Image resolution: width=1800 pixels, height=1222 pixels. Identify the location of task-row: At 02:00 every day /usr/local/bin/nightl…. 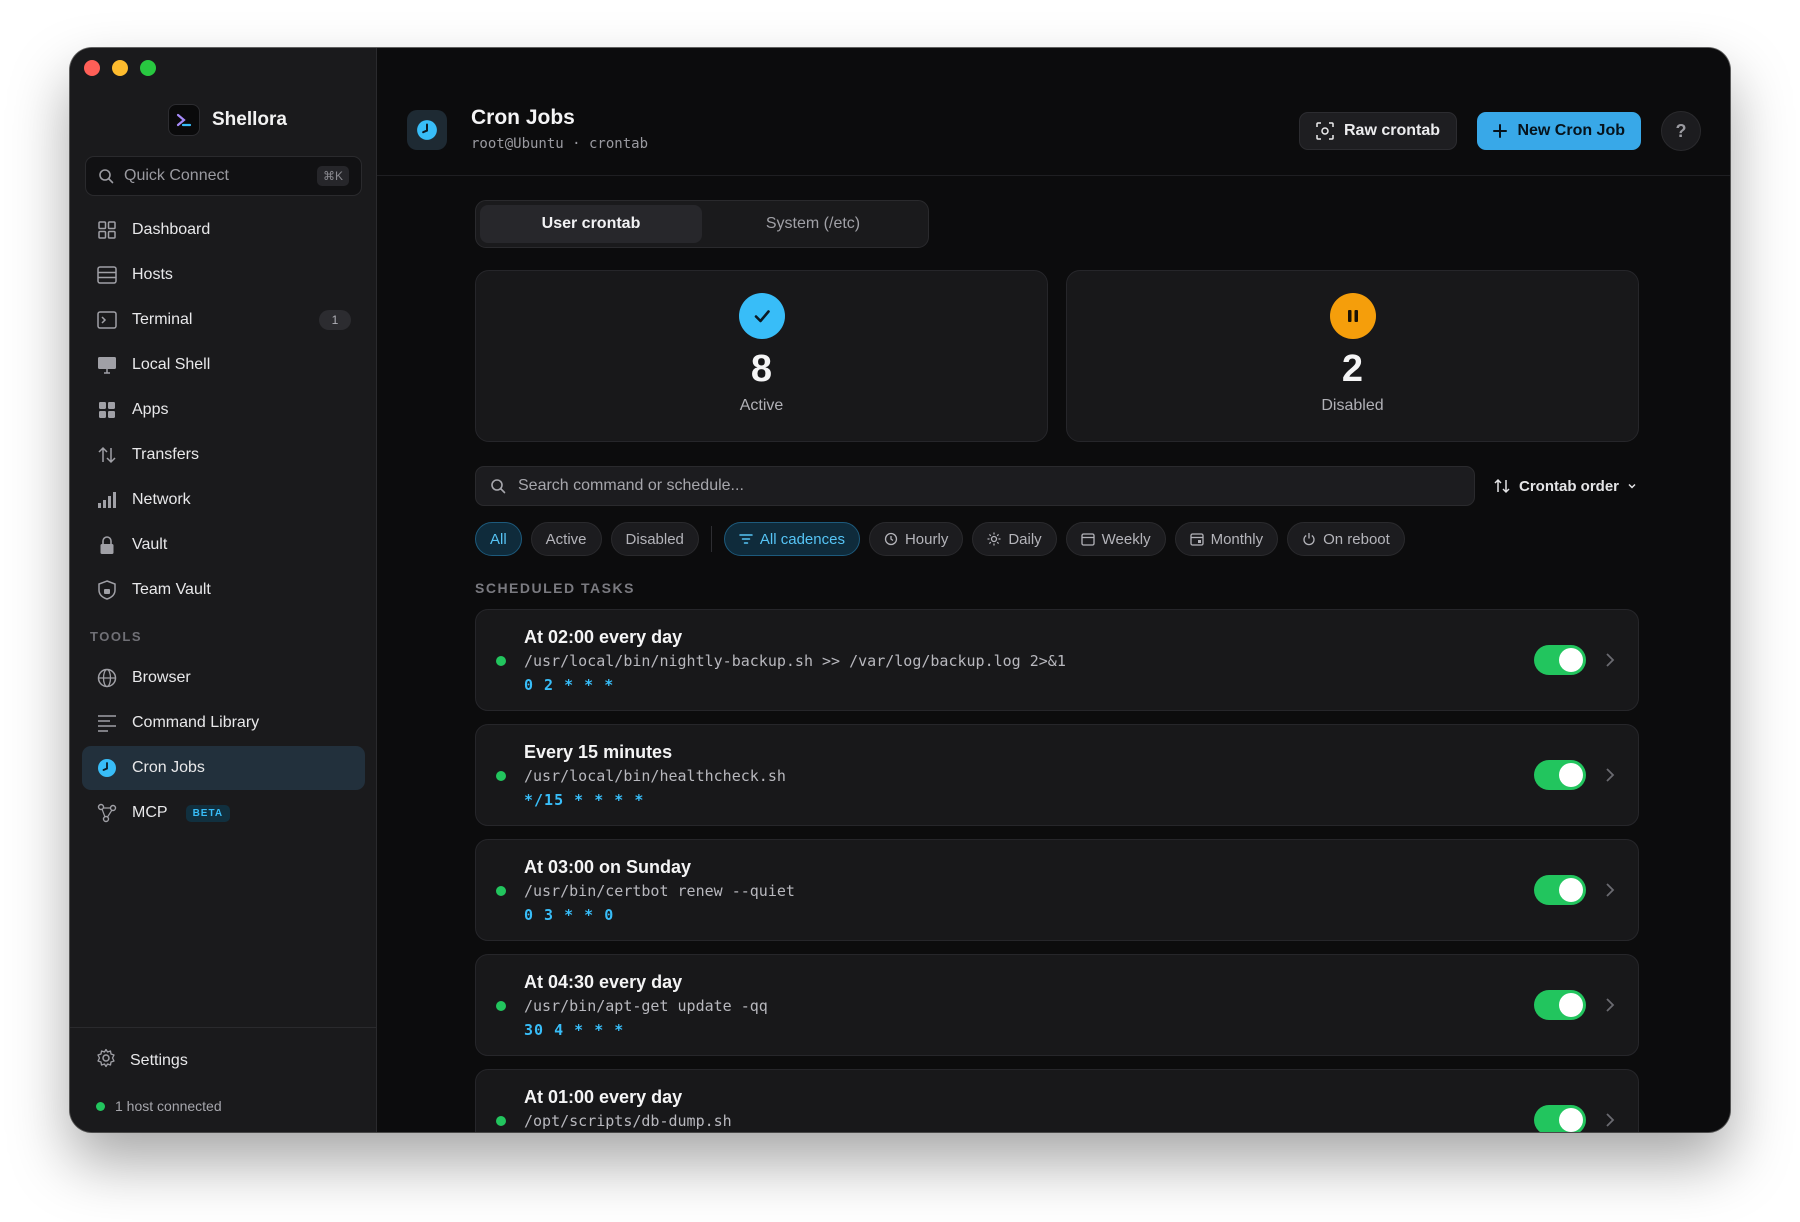
(1057, 660).